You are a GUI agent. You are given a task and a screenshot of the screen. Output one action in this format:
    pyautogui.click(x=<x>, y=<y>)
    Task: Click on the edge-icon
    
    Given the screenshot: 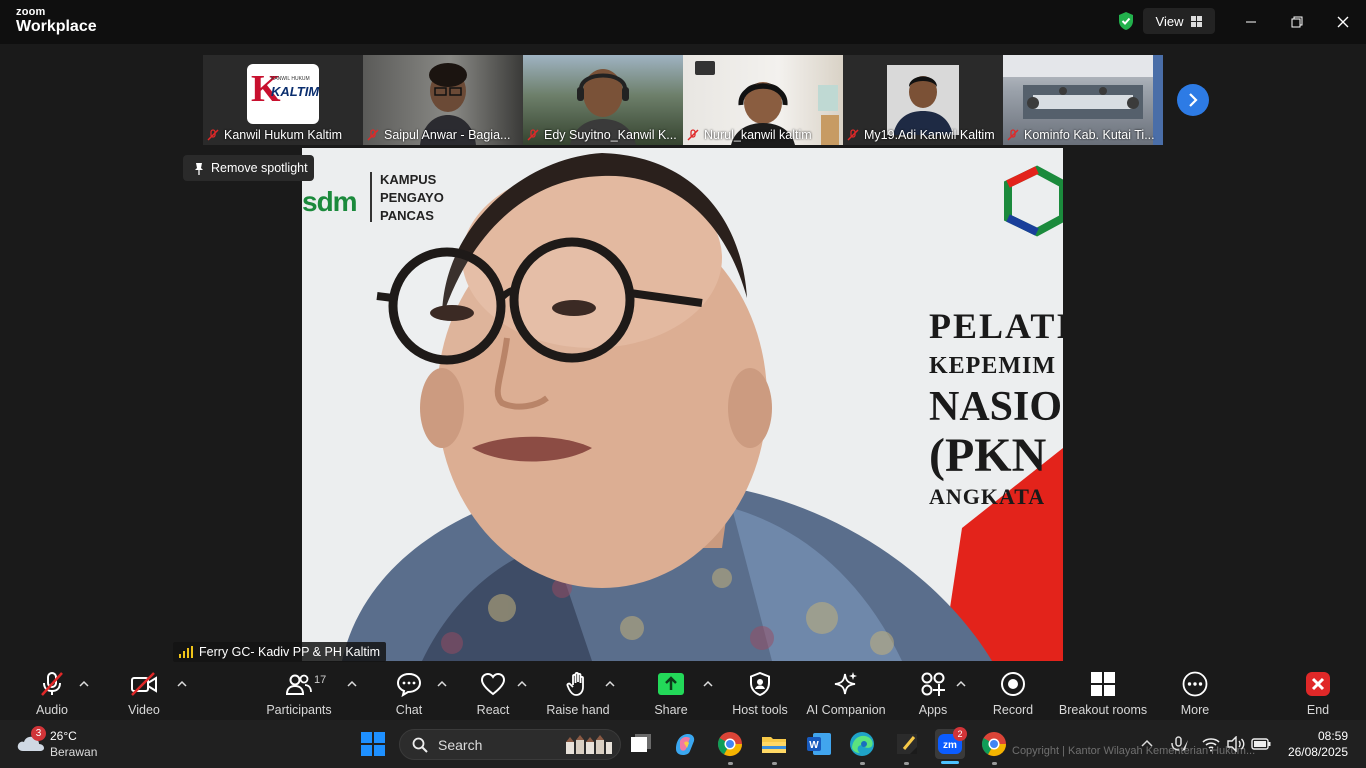 What is the action you would take?
    pyautogui.click(x=862, y=744)
    